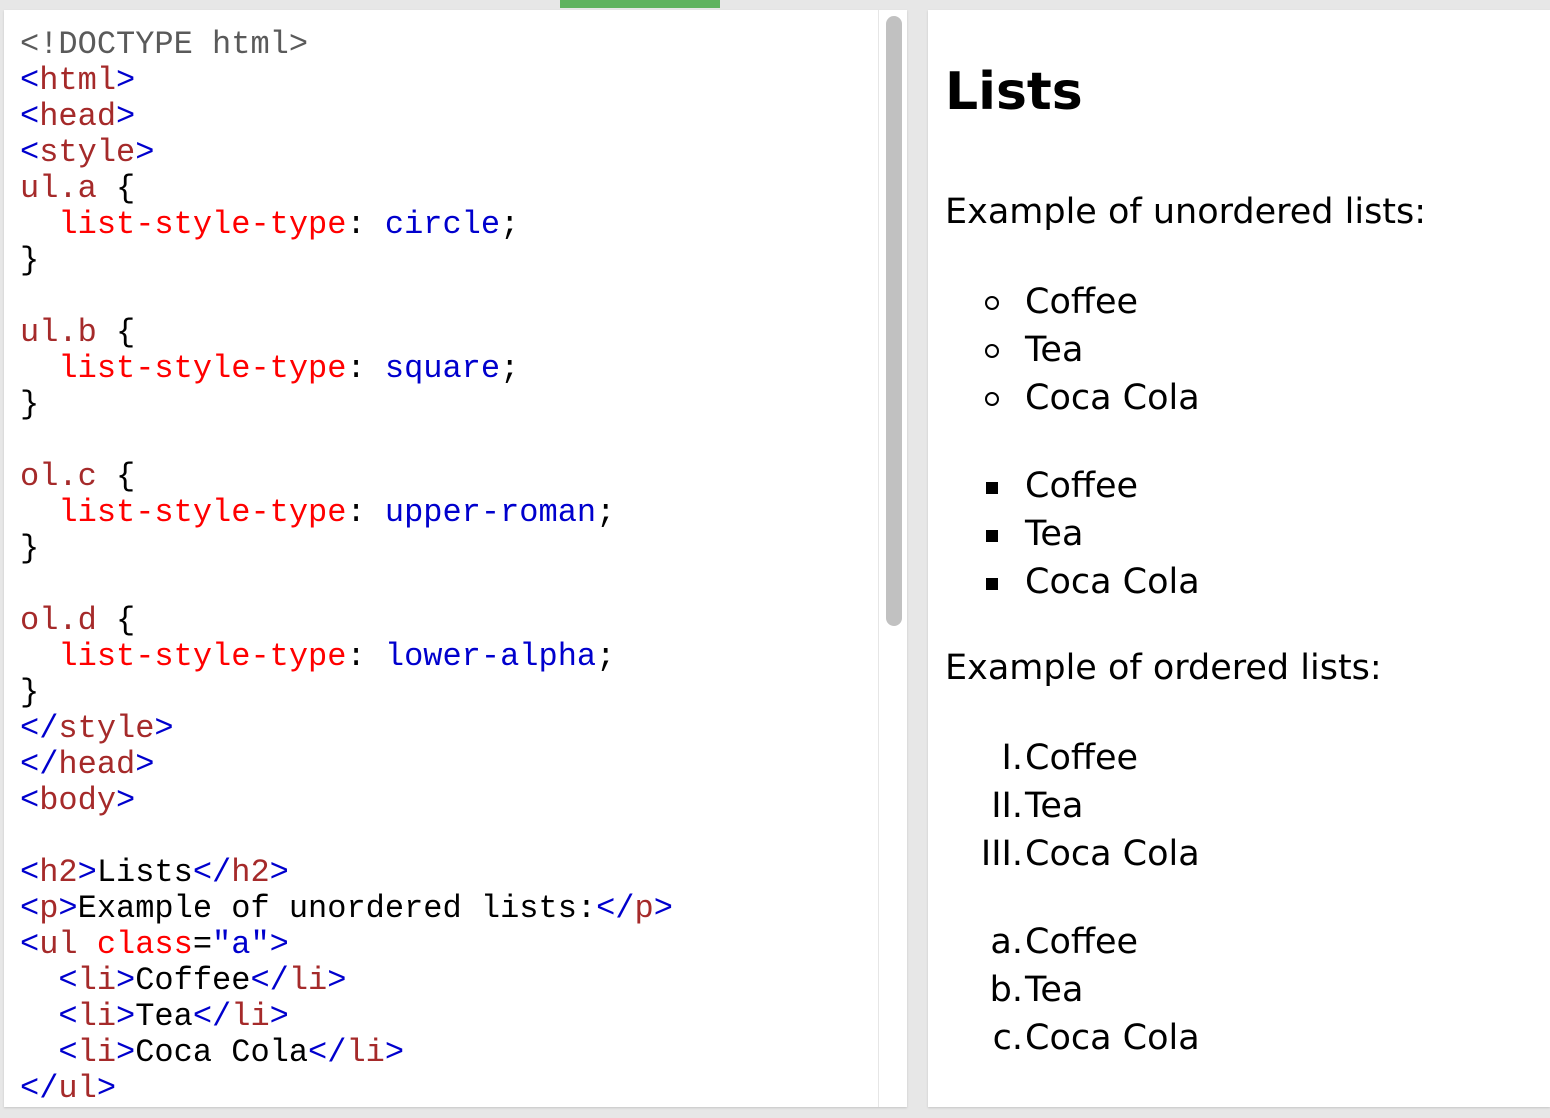 This screenshot has width=1550, height=1118. What do you see at coordinates (1007, 1038) in the screenshot?
I see `list-number-marker: c.` at bounding box center [1007, 1038].